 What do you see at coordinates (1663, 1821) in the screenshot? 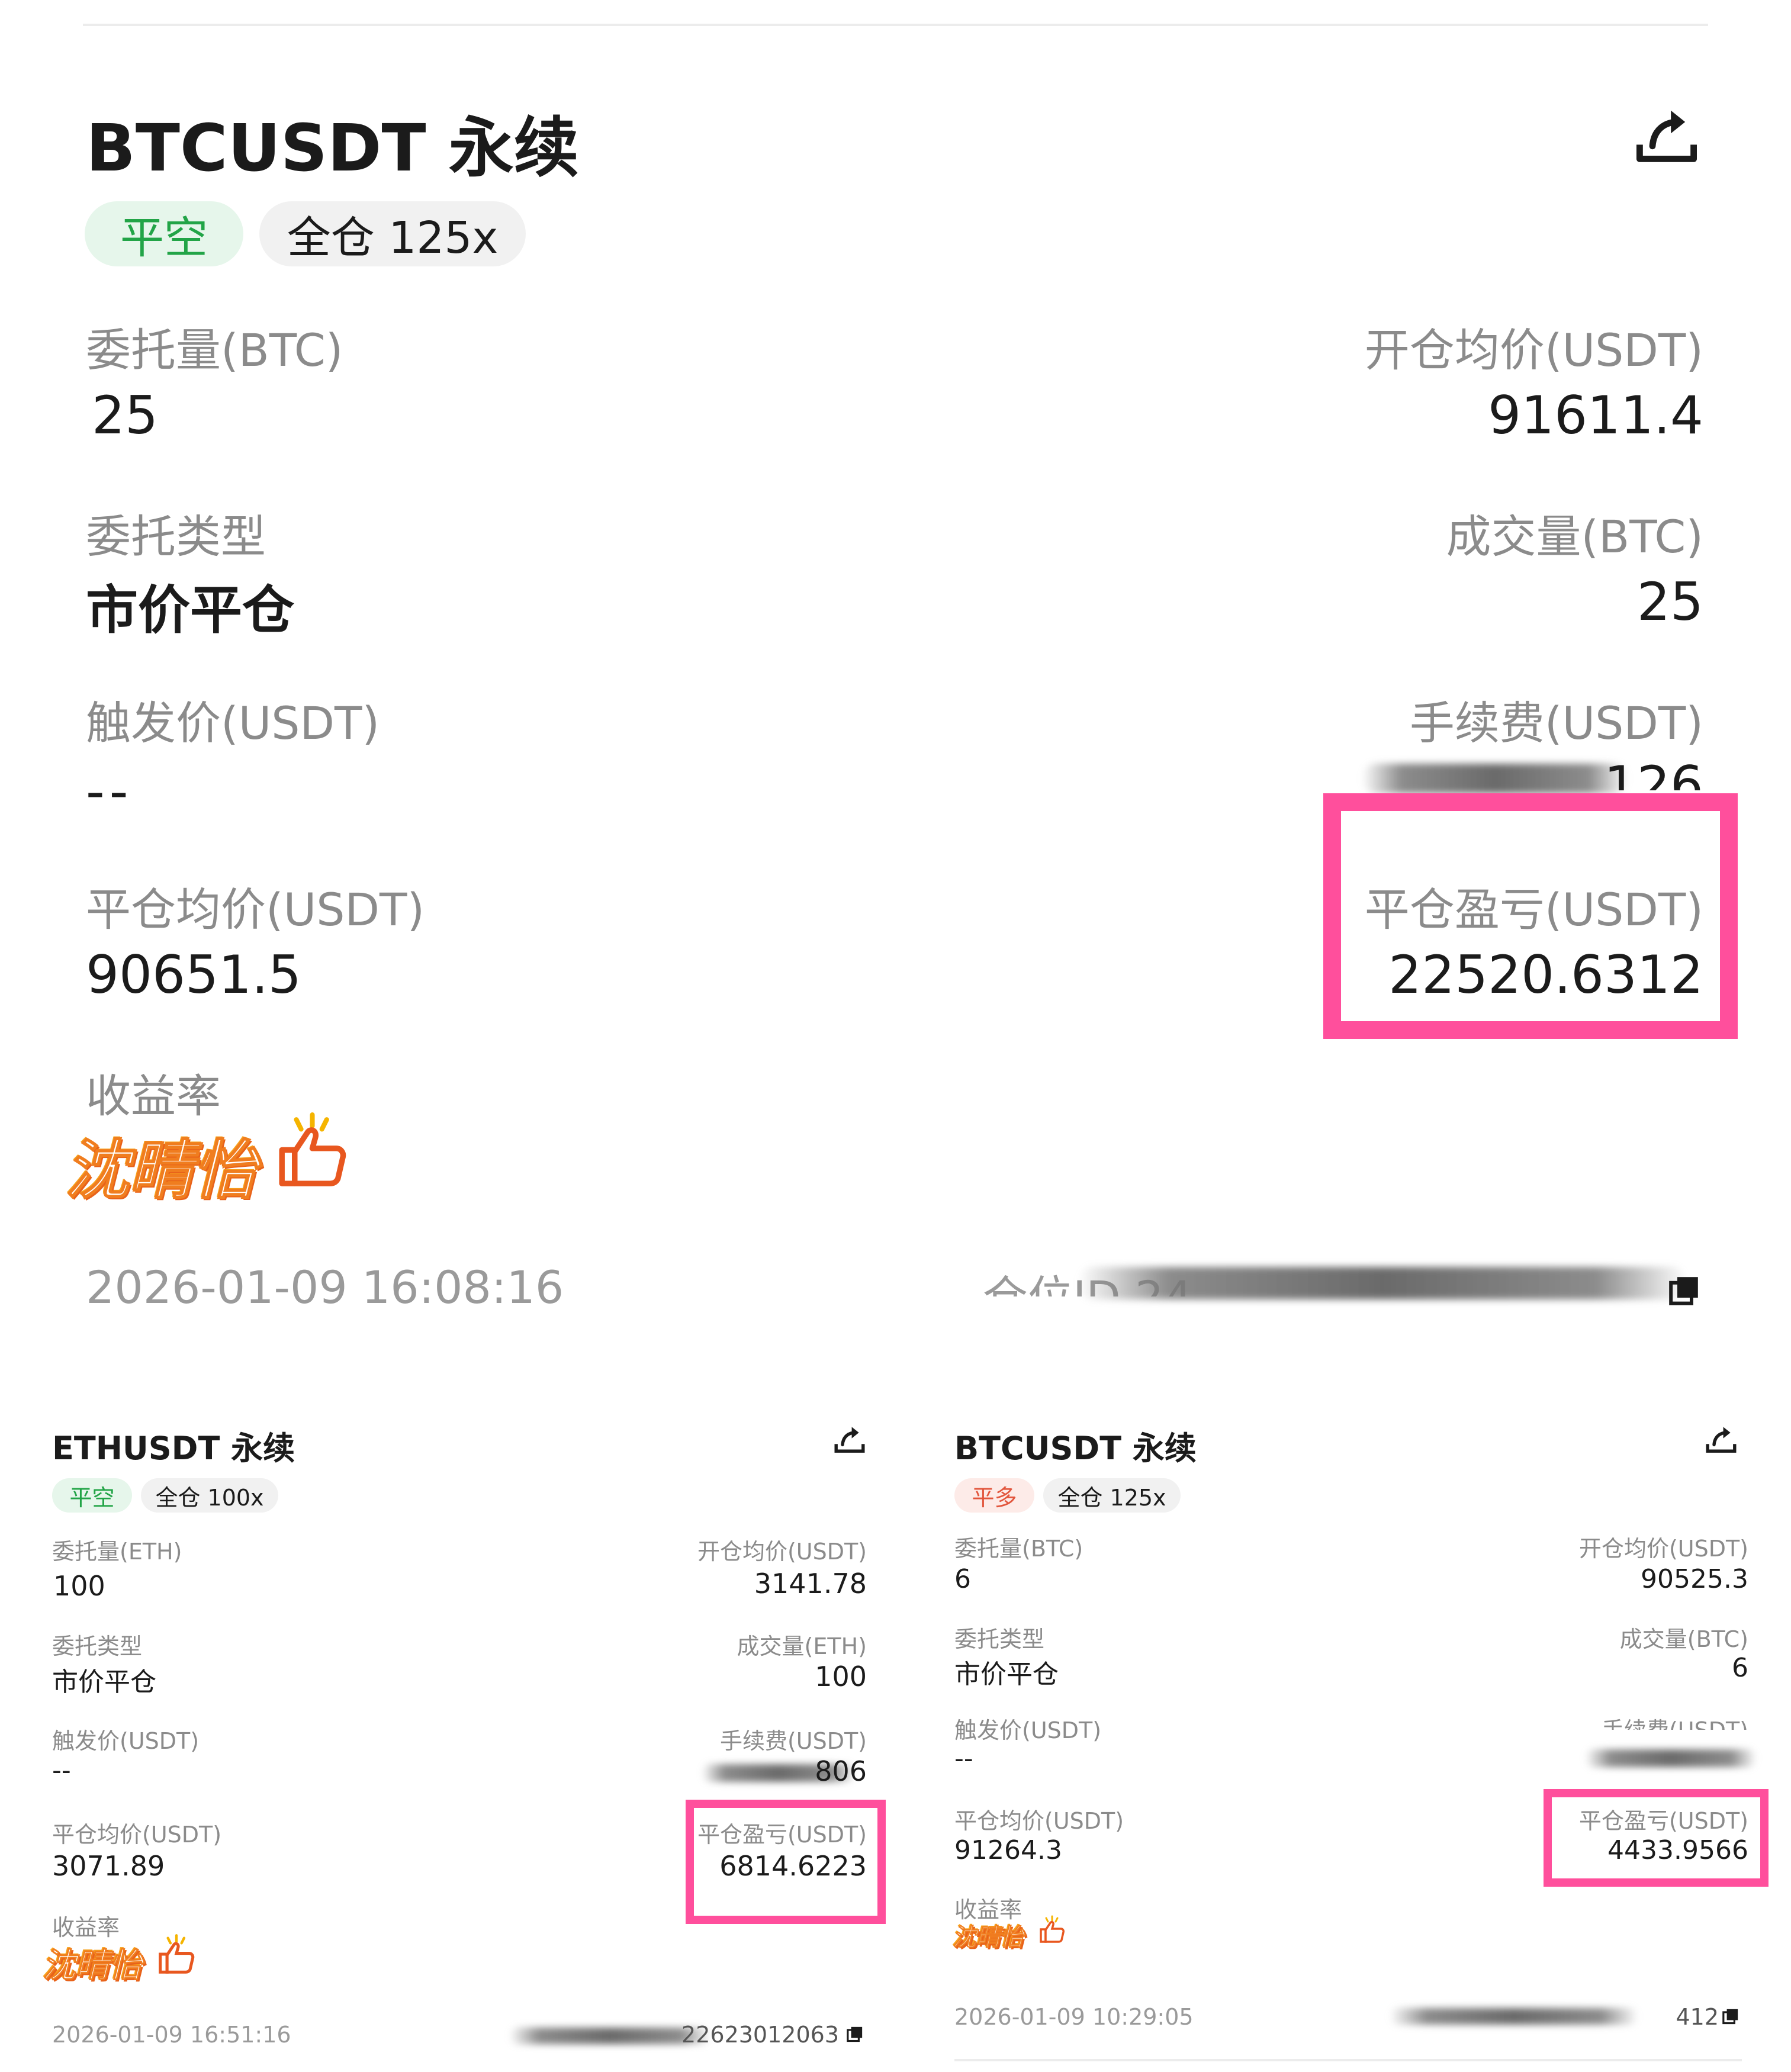
I see `right-pnl-label: 平仓盈亏(USDT)` at bounding box center [1663, 1821].